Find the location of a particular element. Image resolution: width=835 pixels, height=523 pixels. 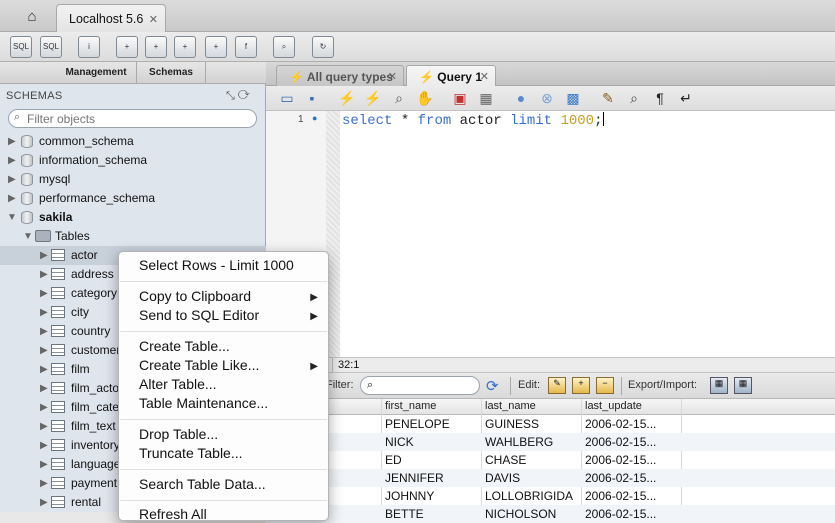

find-icon: ⌕ is located at coordinates (634, 98).